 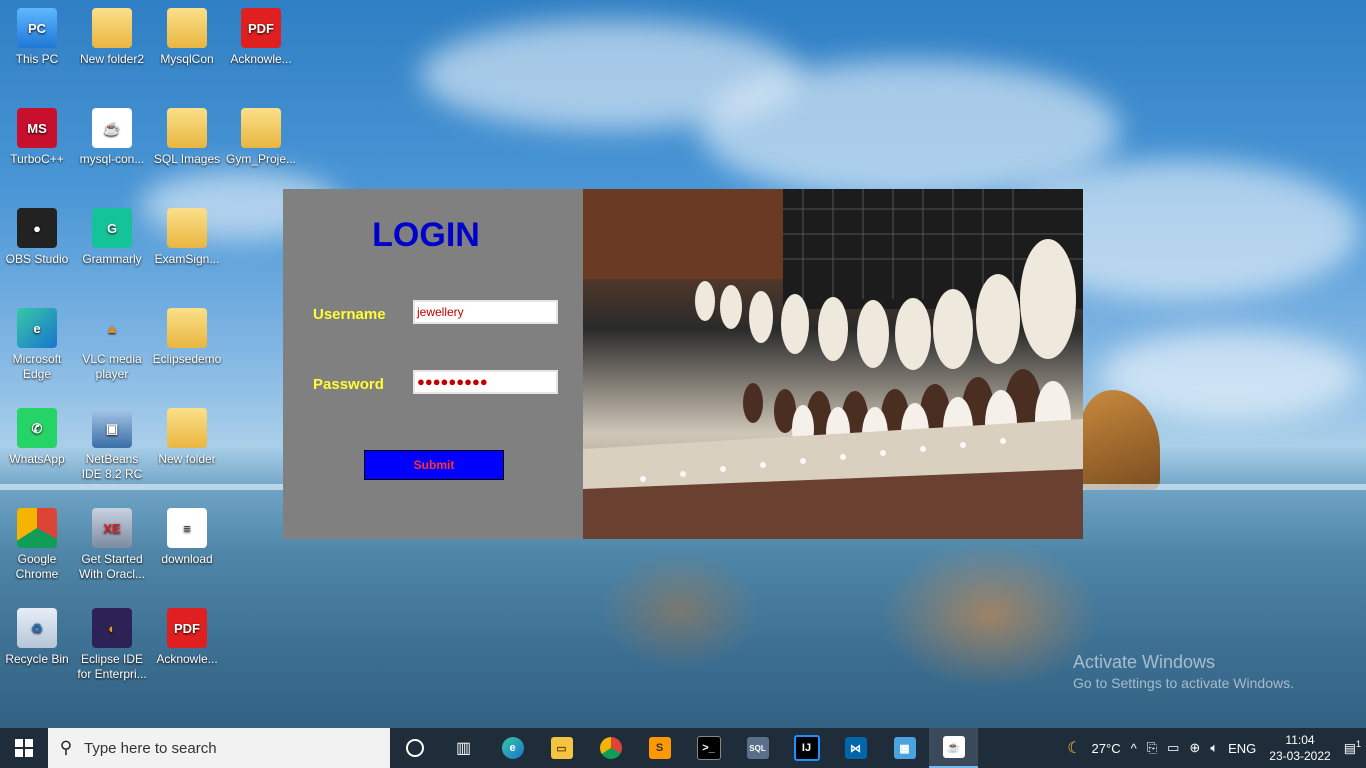 I want to click on water-reflection, so click(x=680, y=610).